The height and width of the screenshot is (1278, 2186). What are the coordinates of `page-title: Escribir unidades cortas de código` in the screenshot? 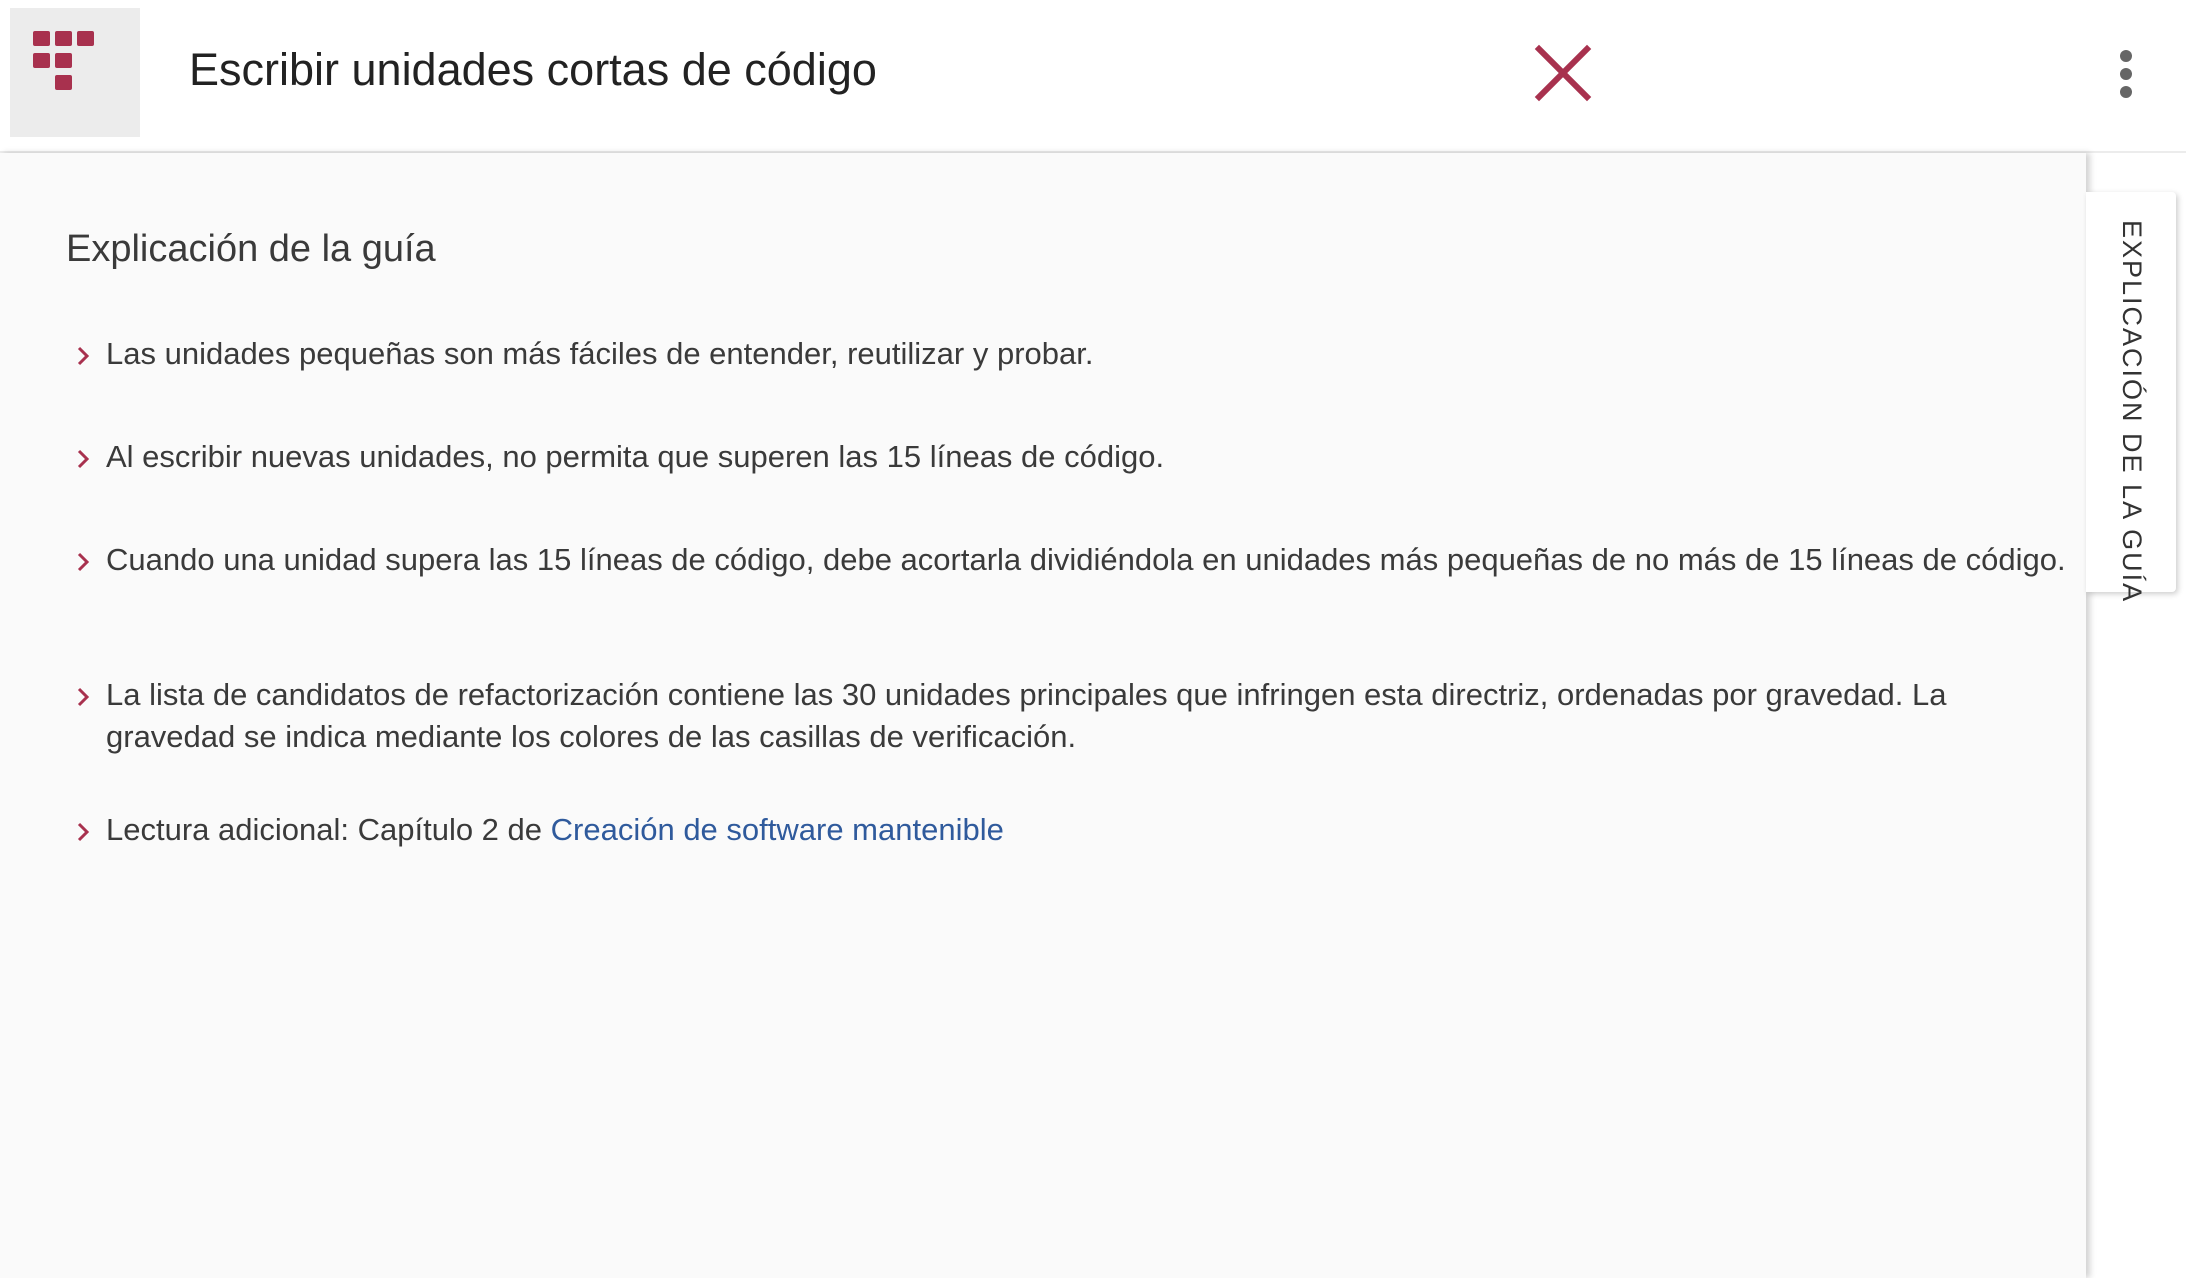 It's located at (533, 69).